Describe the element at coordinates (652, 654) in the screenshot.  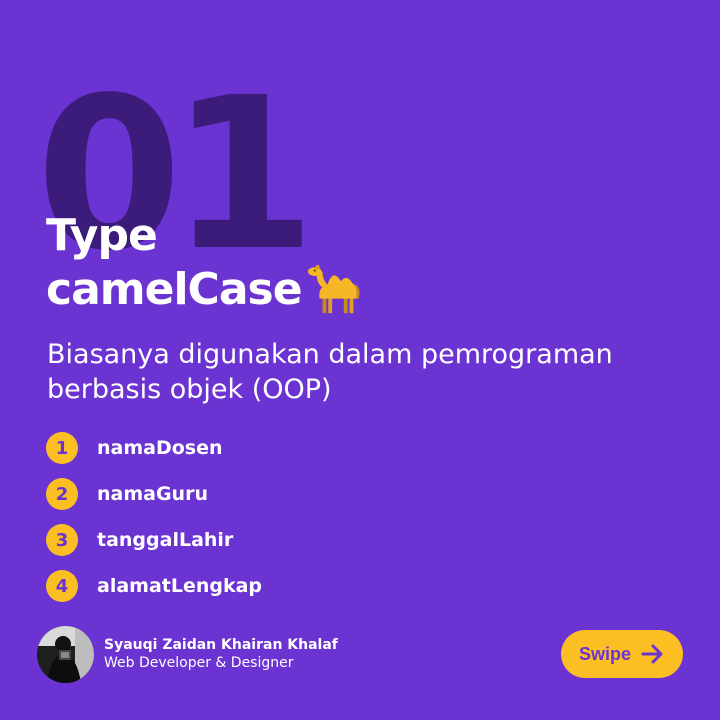
I see `arrow-right-icon` at that location.